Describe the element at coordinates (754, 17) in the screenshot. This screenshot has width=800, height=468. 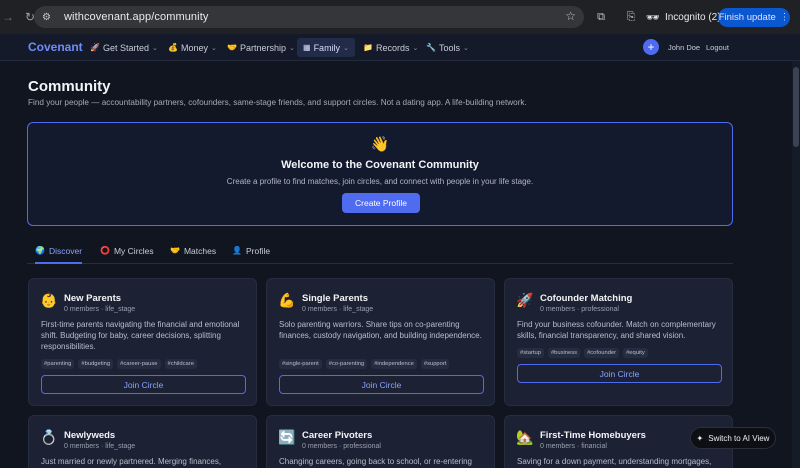
I see `finish-update-button: Finish update ⋮` at that location.